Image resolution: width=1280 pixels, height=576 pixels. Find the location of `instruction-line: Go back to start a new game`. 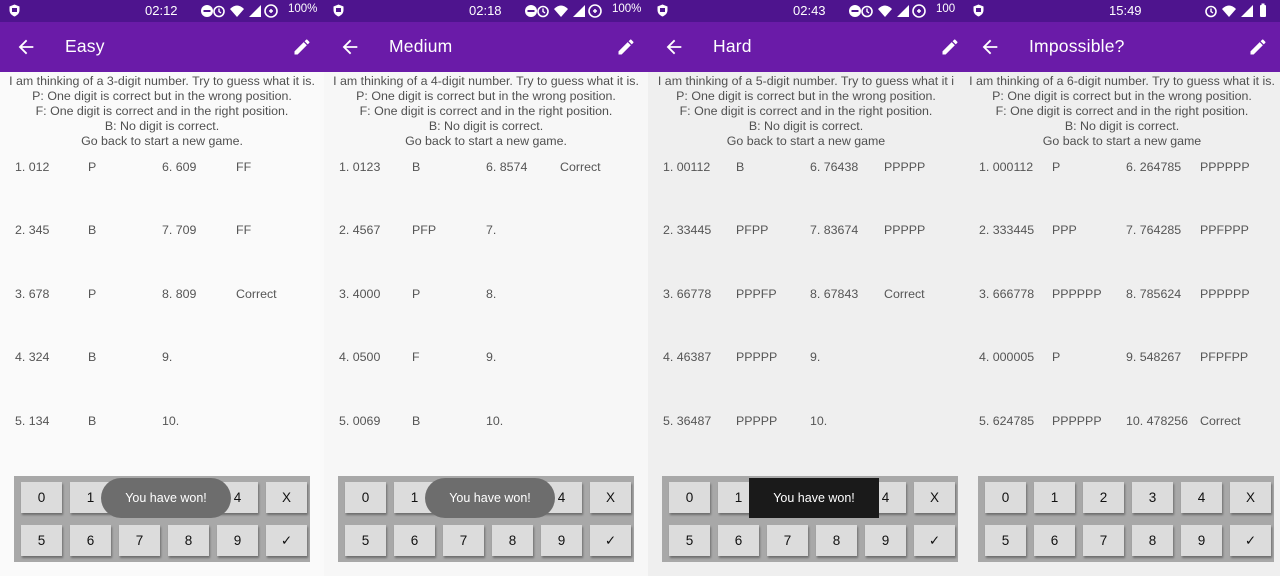

instruction-line: Go back to start a new game is located at coordinates (806, 141).